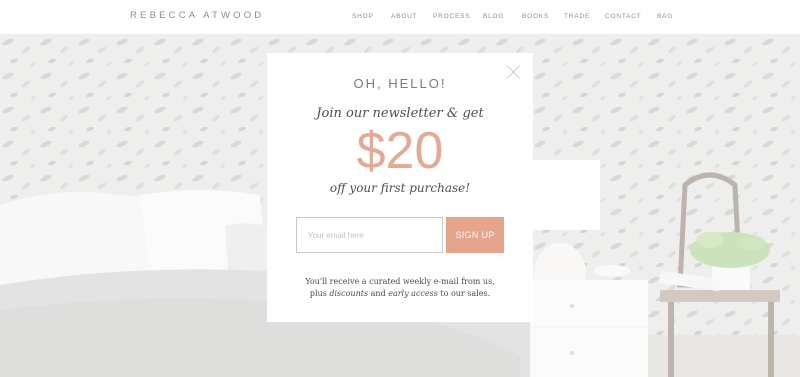 The width and height of the screenshot is (800, 377). I want to click on nav-item-blog: BLOG, so click(493, 16).